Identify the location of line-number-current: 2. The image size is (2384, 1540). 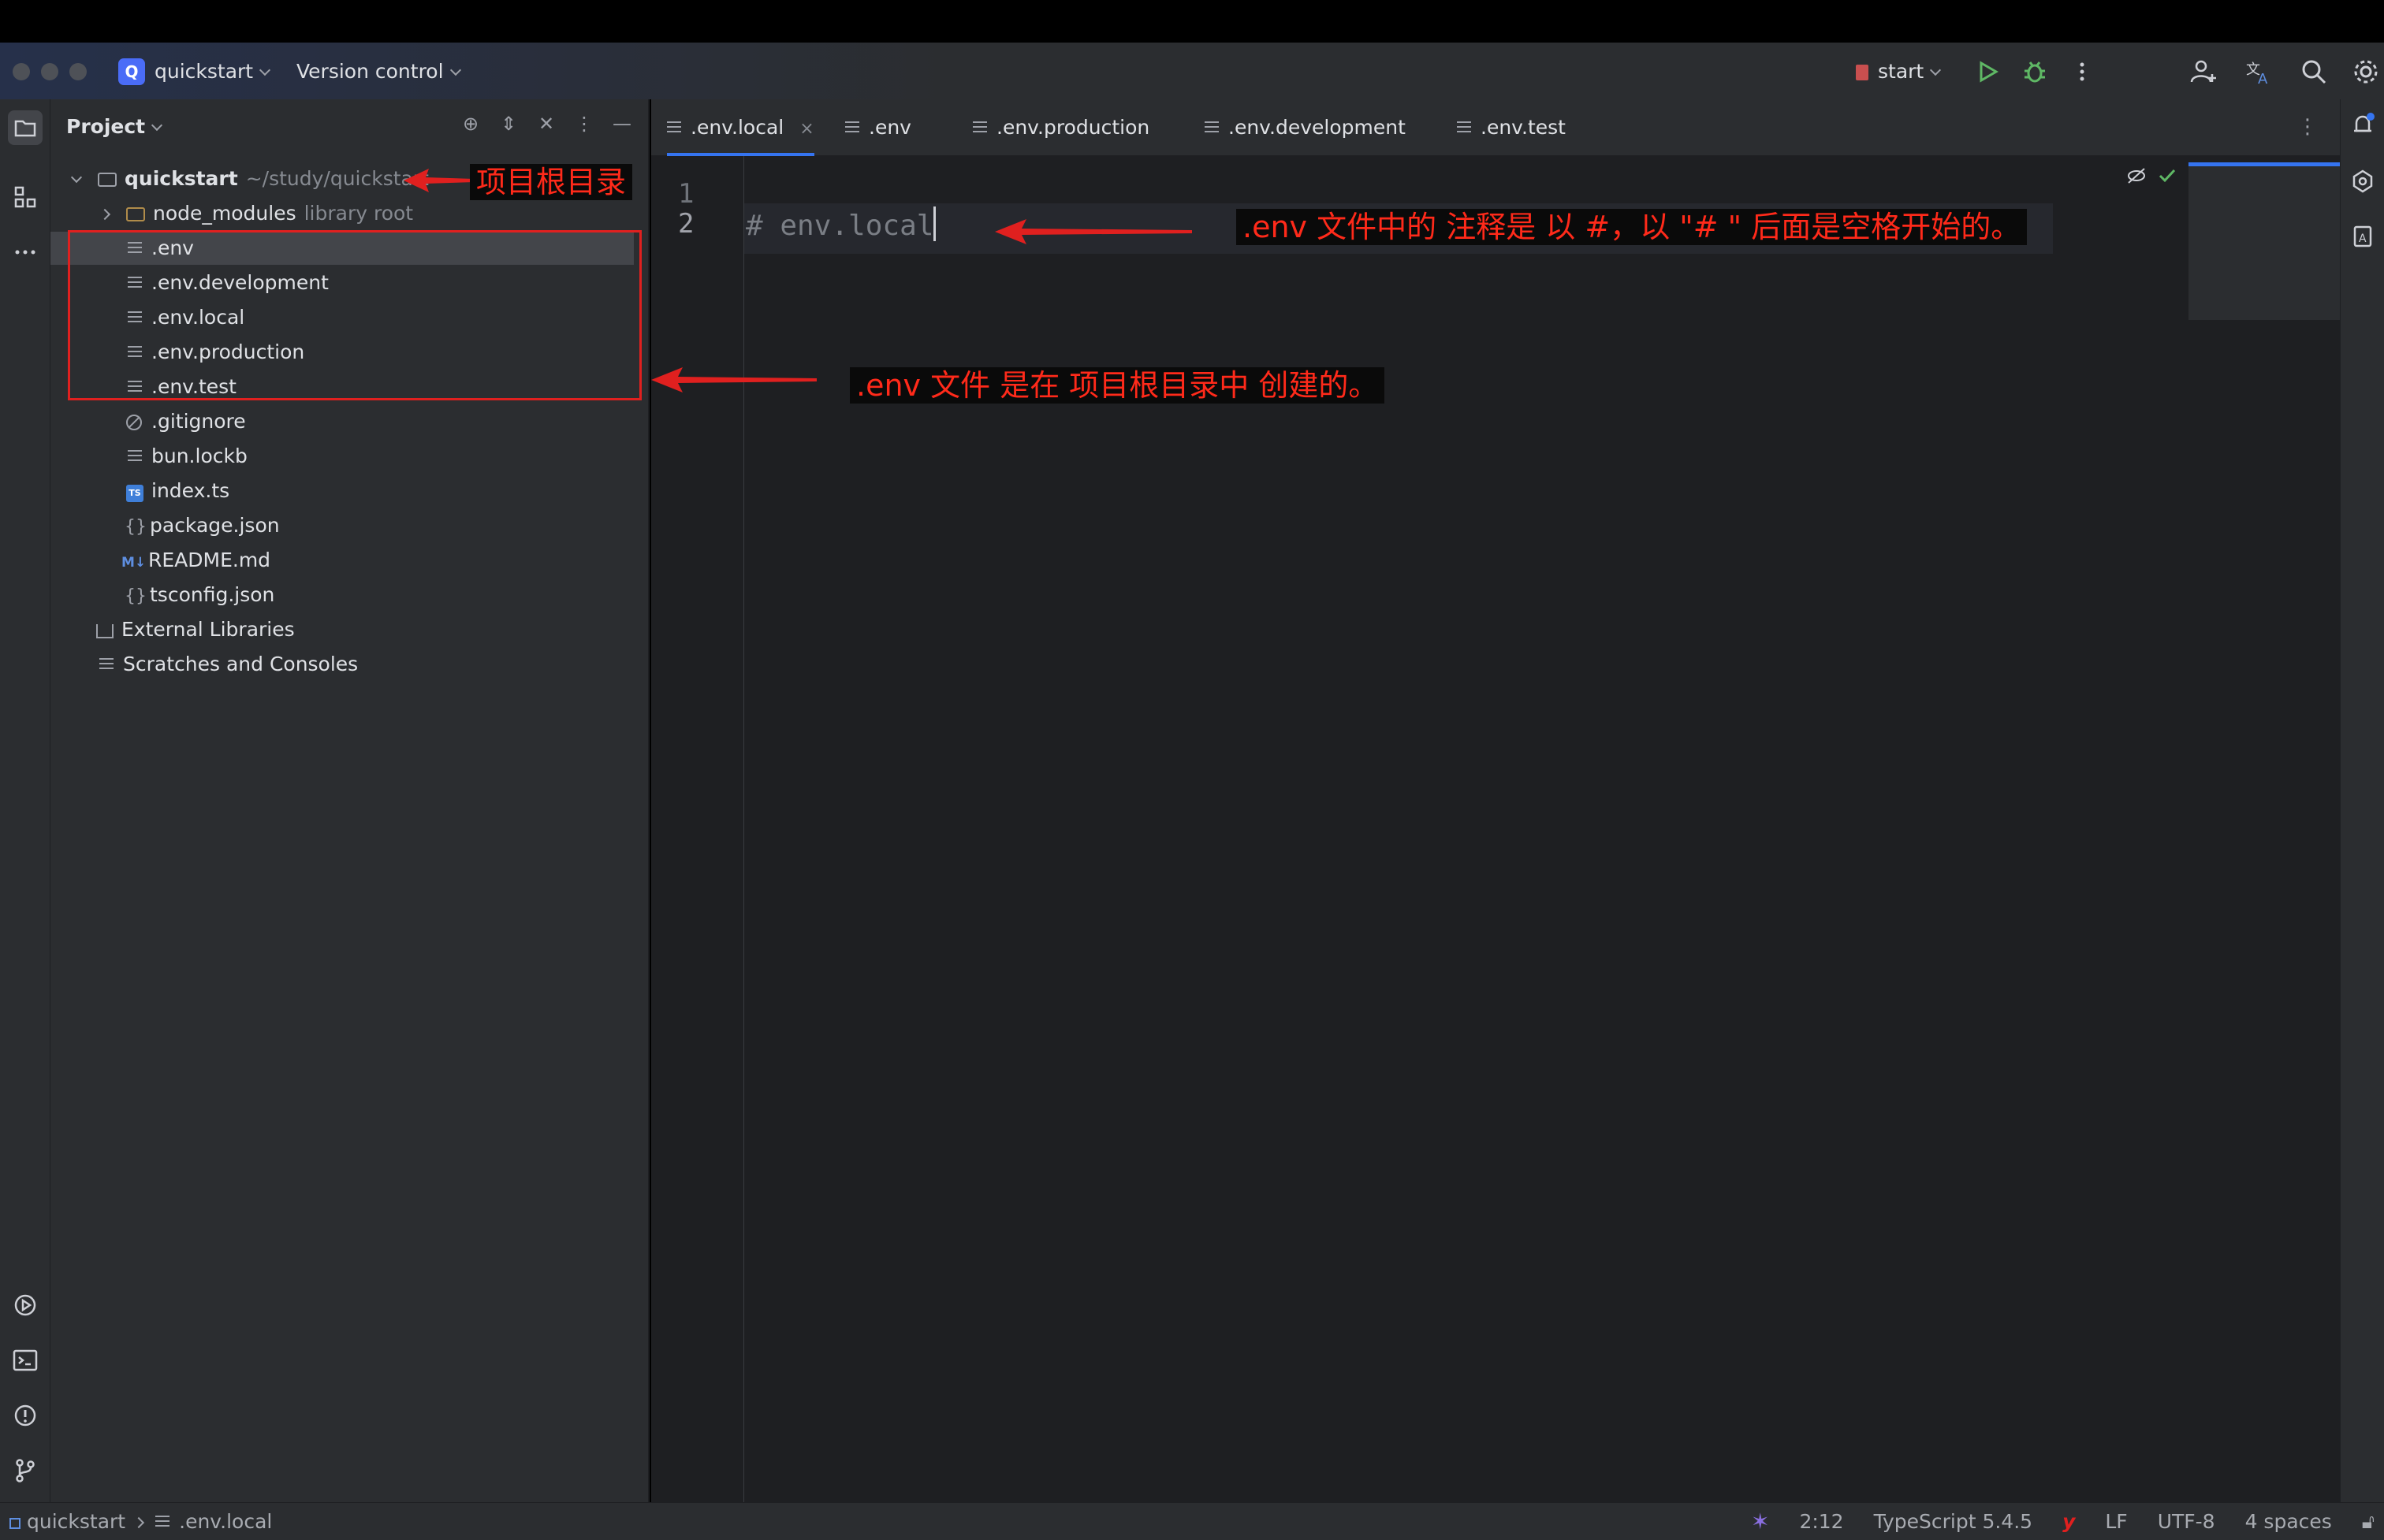
(687, 224).